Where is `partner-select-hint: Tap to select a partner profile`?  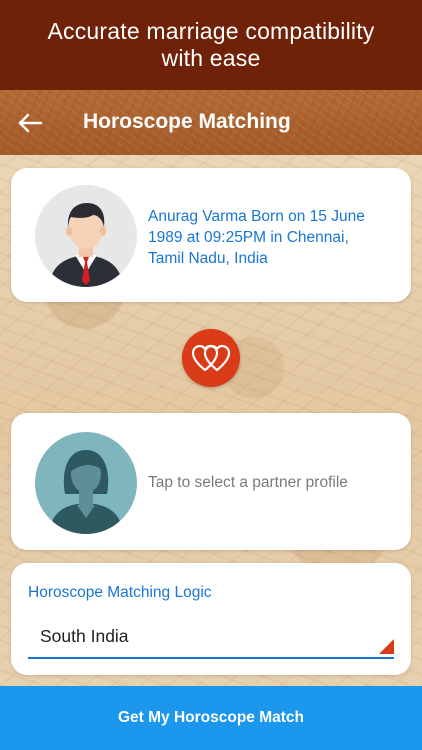 partner-select-hint: Tap to select a partner profile is located at coordinates (248, 482).